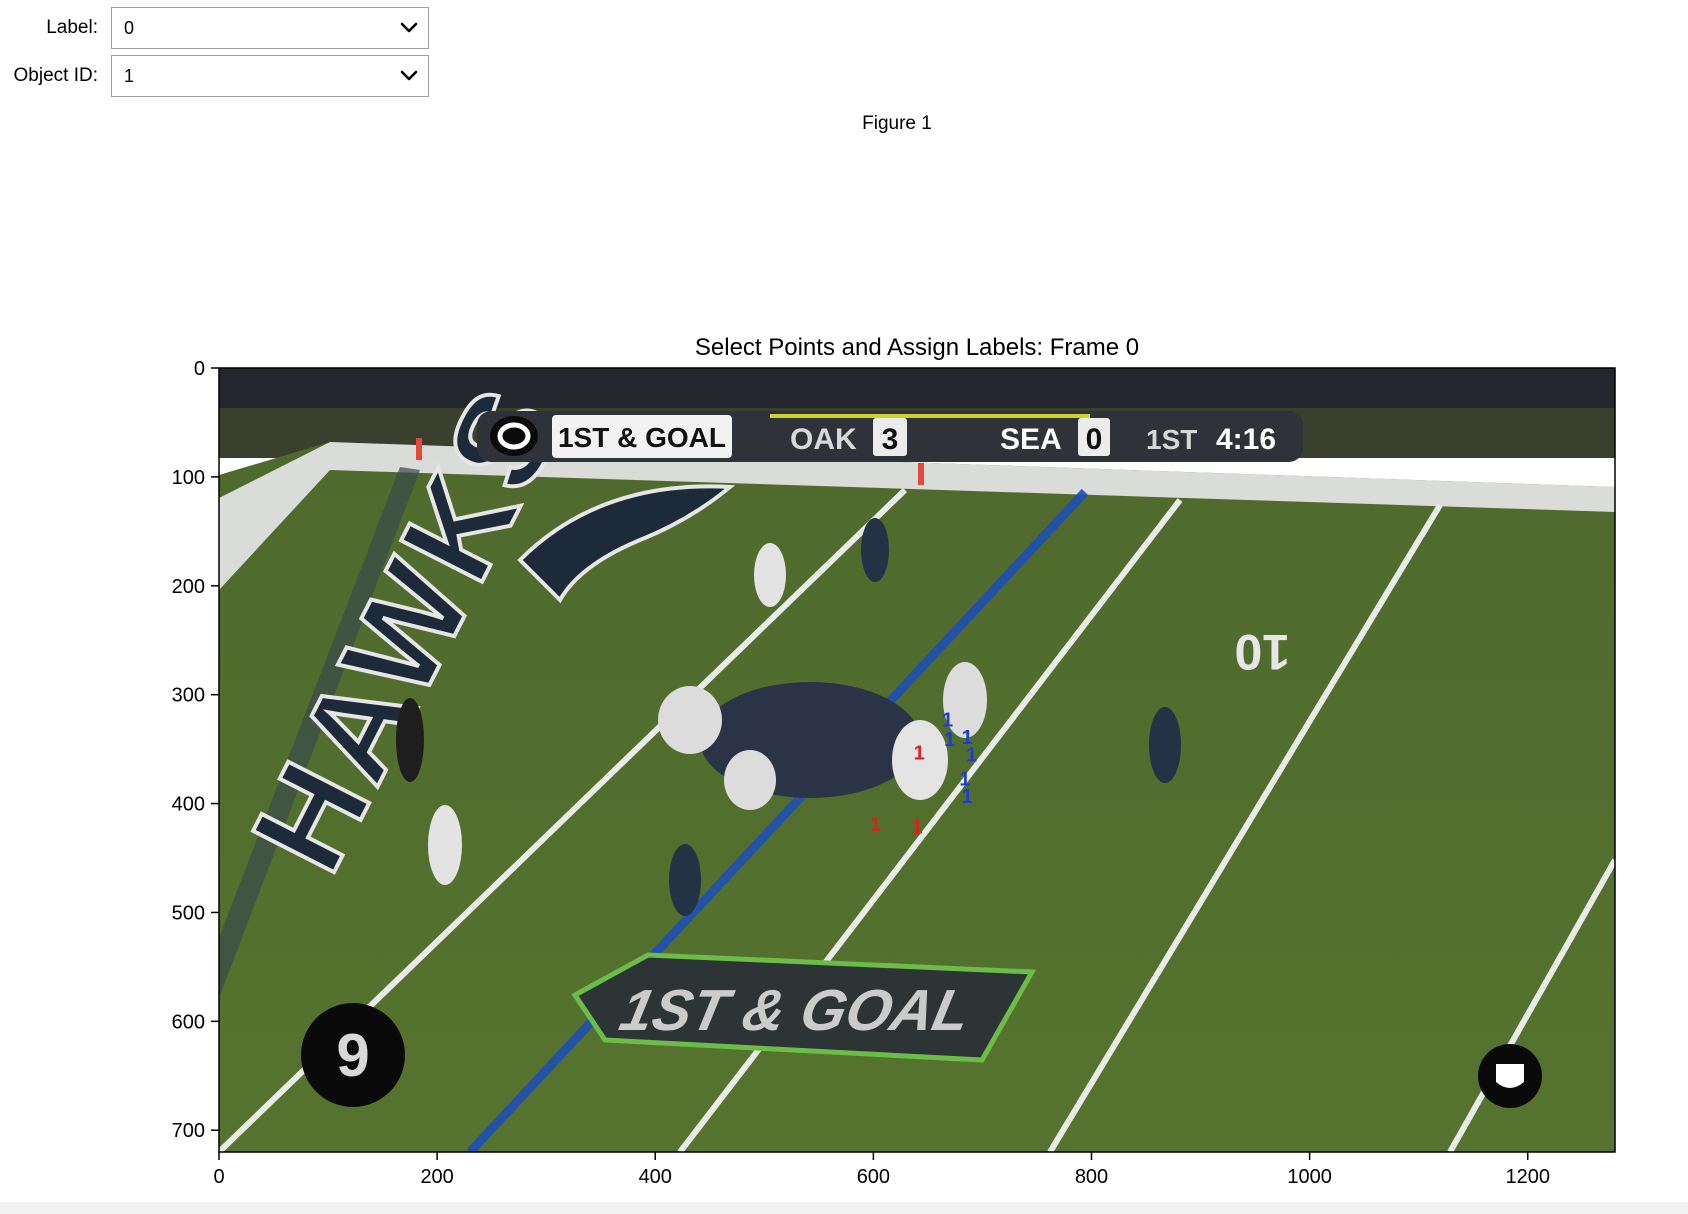 The height and width of the screenshot is (1214, 1688). I want to click on home-team: SEA, so click(1031, 439).